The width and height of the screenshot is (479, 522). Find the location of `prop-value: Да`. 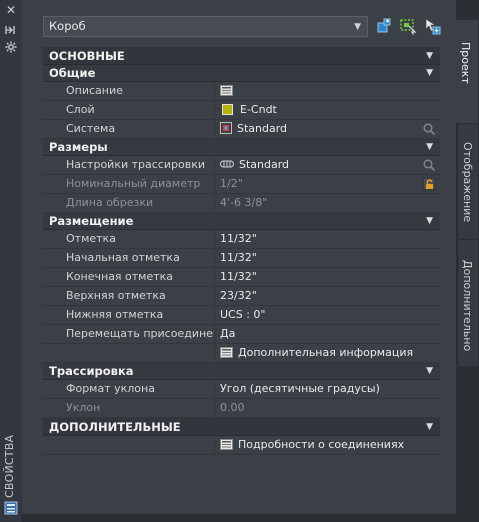

prop-value: Да is located at coordinates (328, 334).